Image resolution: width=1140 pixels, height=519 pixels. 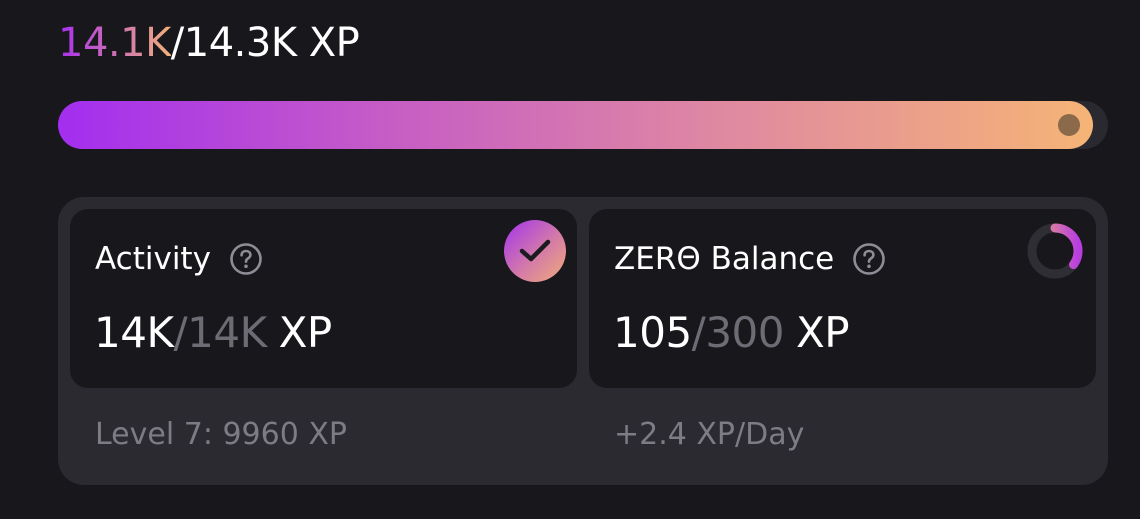 What do you see at coordinates (1055, 251) in the screenshot?
I see `progress-ring-icon` at bounding box center [1055, 251].